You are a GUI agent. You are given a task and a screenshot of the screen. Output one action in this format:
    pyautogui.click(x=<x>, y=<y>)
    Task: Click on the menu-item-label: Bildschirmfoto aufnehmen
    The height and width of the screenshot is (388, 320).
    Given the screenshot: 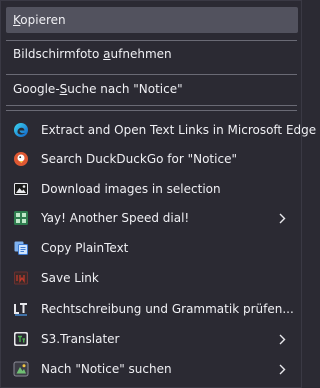 What is the action you would take?
    pyautogui.click(x=89, y=54)
    